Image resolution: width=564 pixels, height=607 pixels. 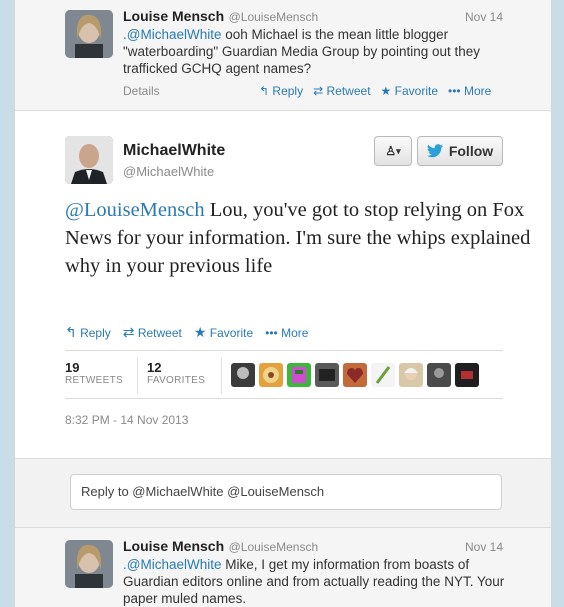 What do you see at coordinates (168, 171) in the screenshot?
I see `author-handle: @MichaelWhite` at bounding box center [168, 171].